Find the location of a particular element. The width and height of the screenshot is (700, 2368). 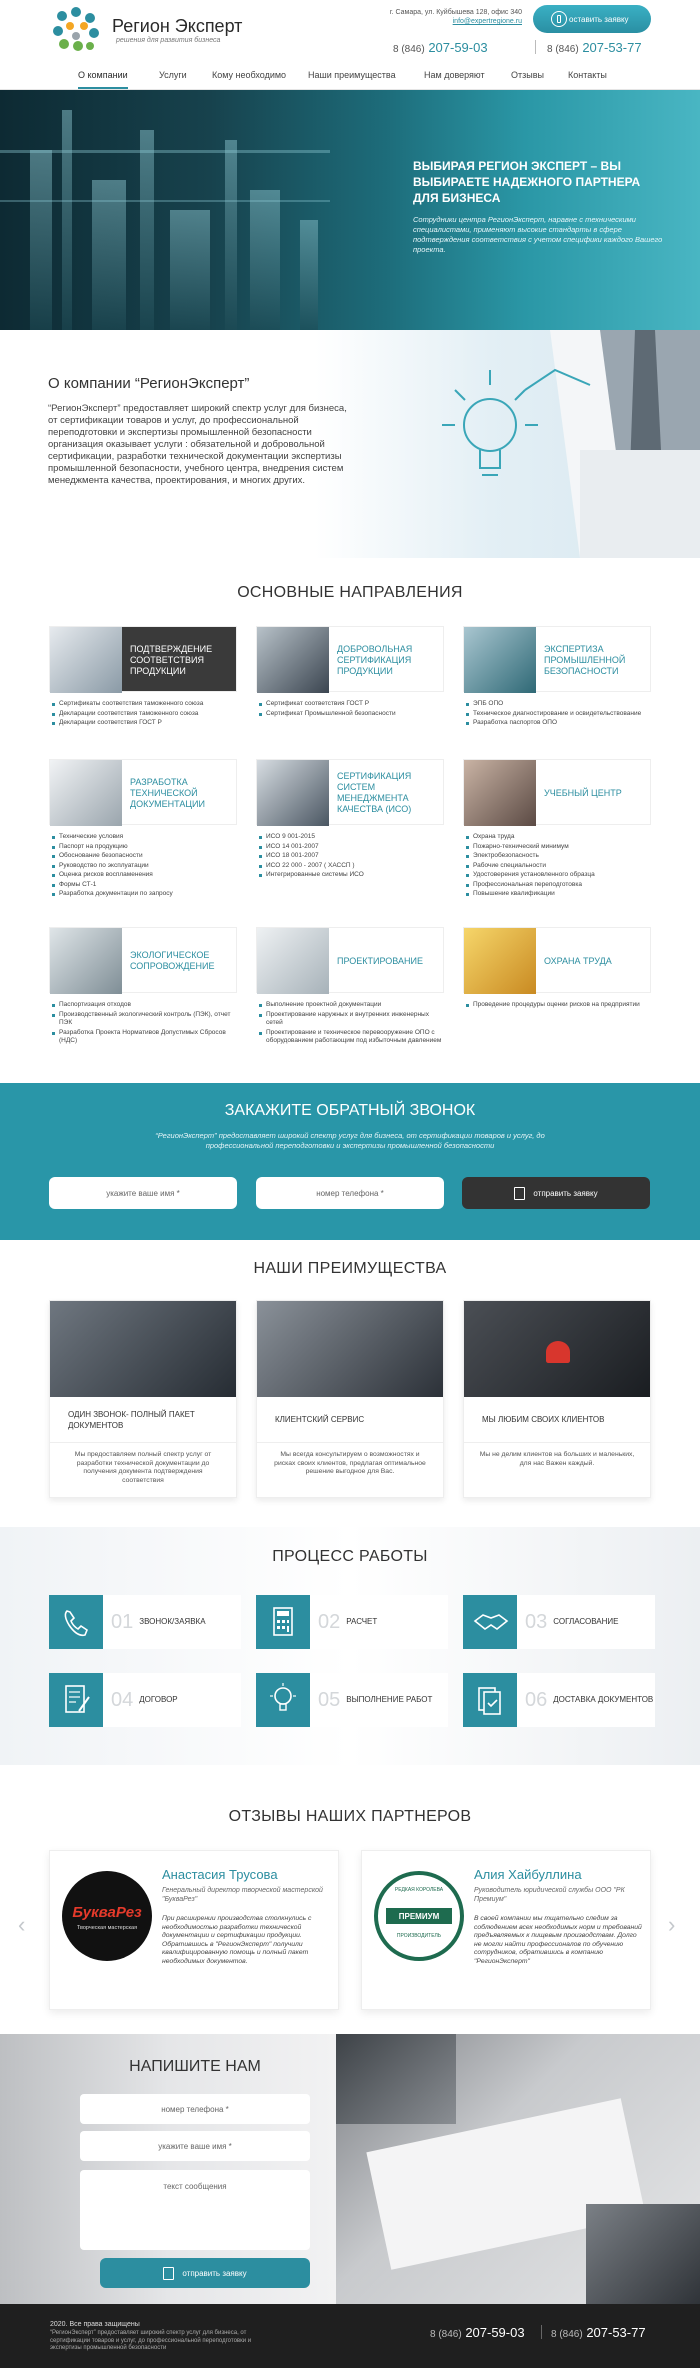

callback-name-input: укажите ваше имя * is located at coordinates (143, 1193).